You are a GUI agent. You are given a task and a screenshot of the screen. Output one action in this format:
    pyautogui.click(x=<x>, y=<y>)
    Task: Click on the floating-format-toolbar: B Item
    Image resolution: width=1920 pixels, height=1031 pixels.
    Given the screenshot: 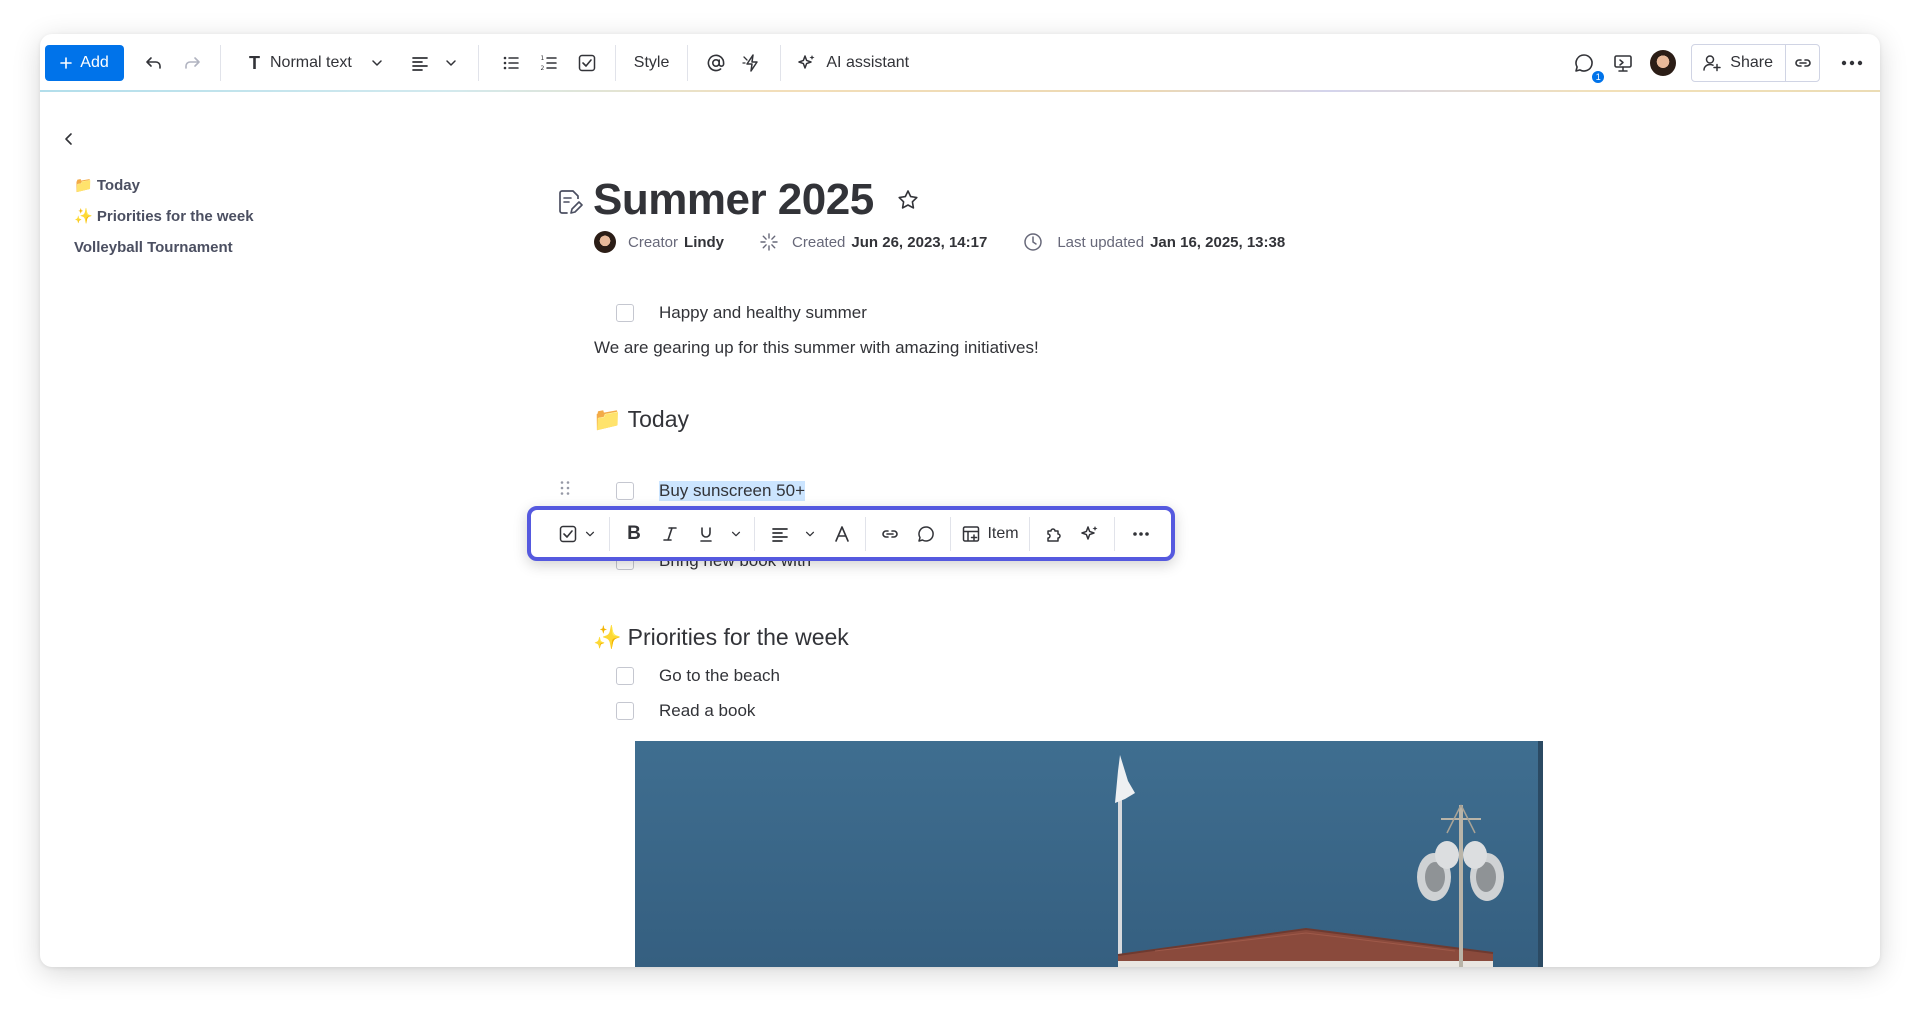 What is the action you would take?
    pyautogui.click(x=851, y=533)
    